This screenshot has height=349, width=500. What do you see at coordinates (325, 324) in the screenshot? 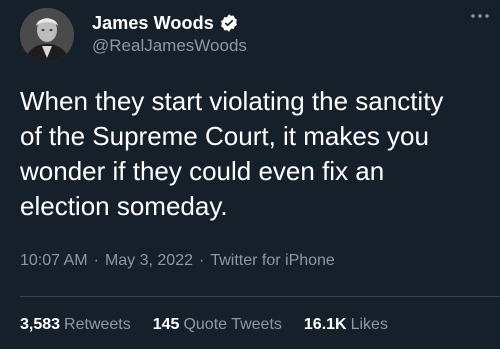
I see `likes-count: 16.1K` at bounding box center [325, 324].